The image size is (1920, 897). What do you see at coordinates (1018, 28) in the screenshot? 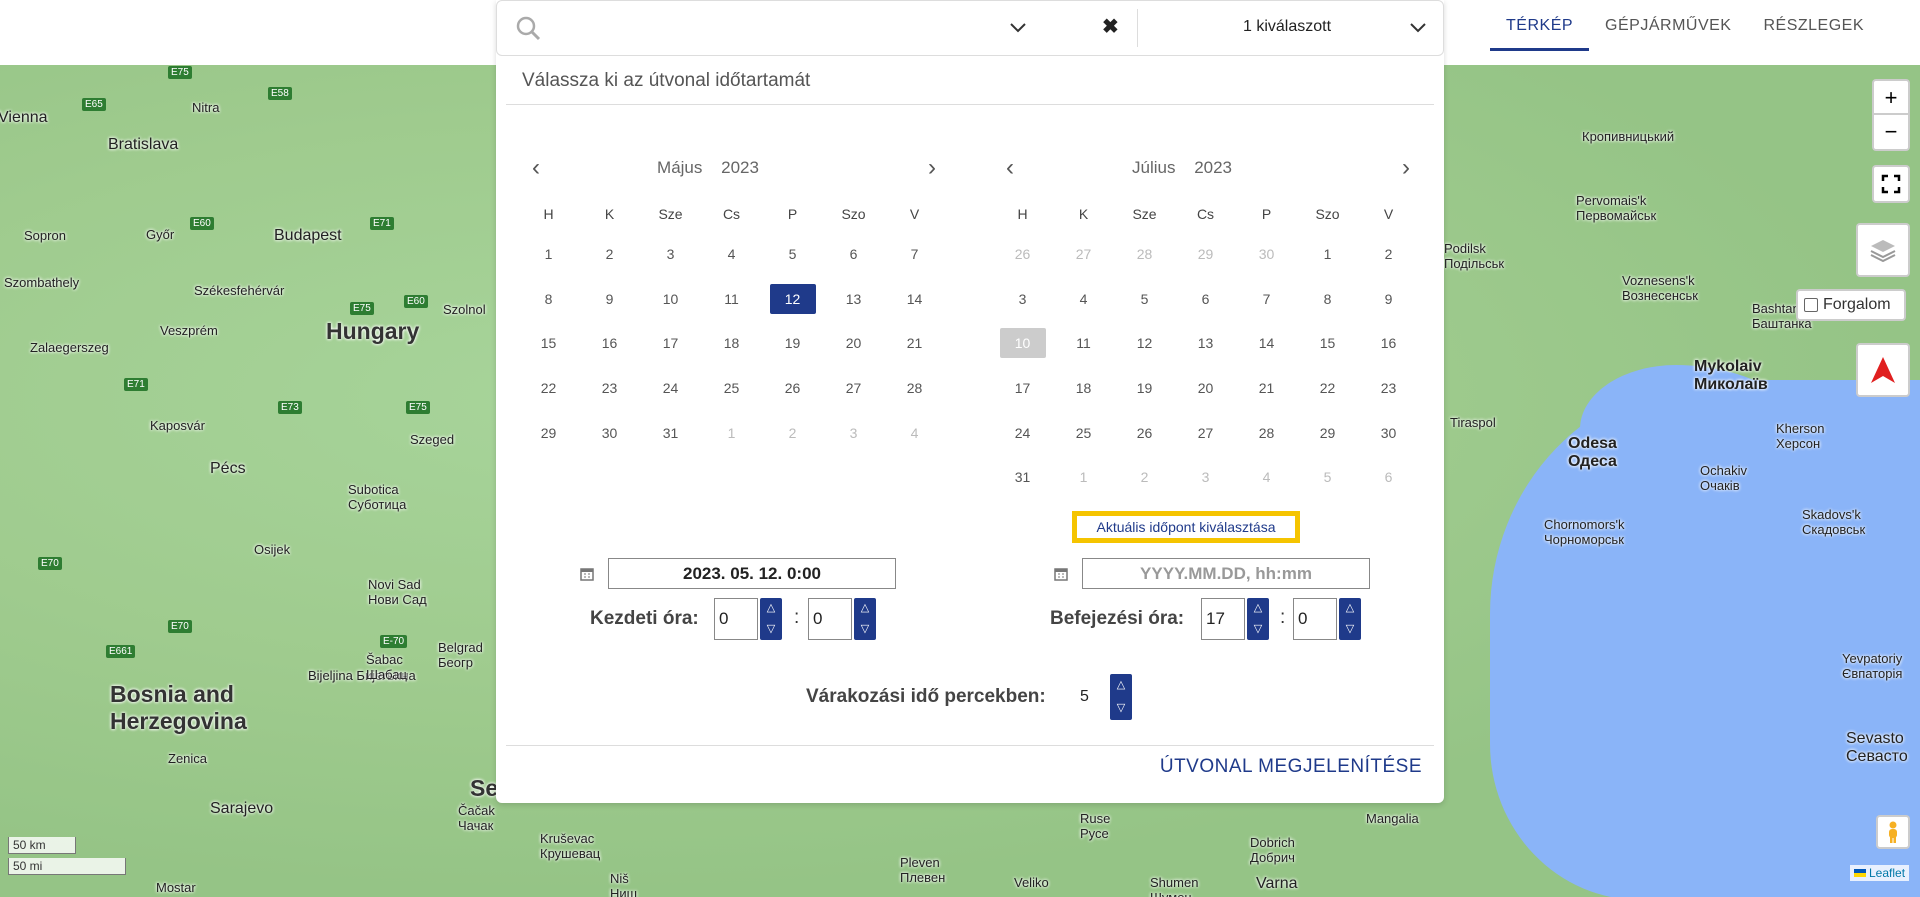
I see `chevron-down-icon` at bounding box center [1018, 28].